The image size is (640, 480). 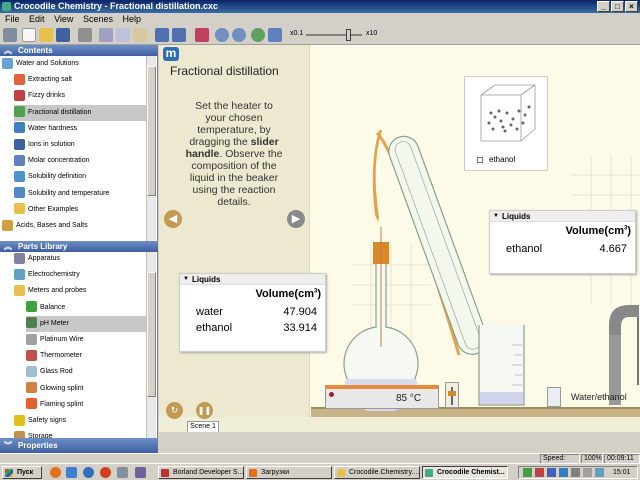 I want to click on heater: 85 °C, so click(x=382, y=397).